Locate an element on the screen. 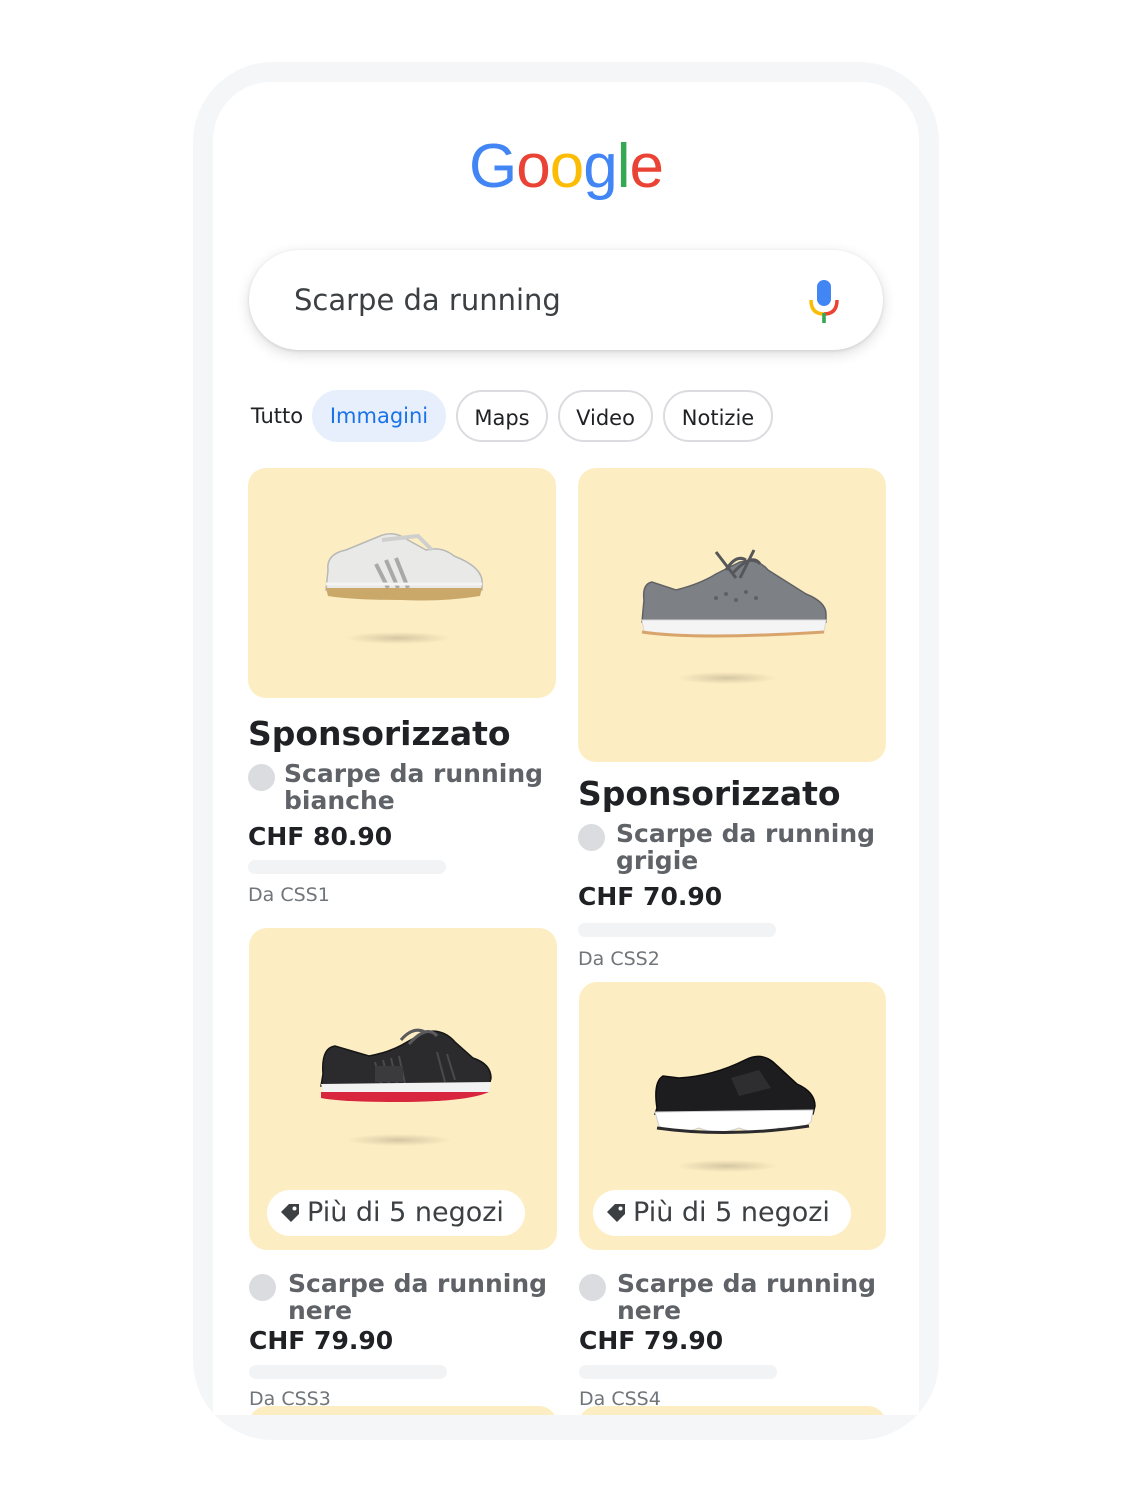 The width and height of the screenshot is (1125, 1500). tab-video: Video is located at coordinates (605, 416).